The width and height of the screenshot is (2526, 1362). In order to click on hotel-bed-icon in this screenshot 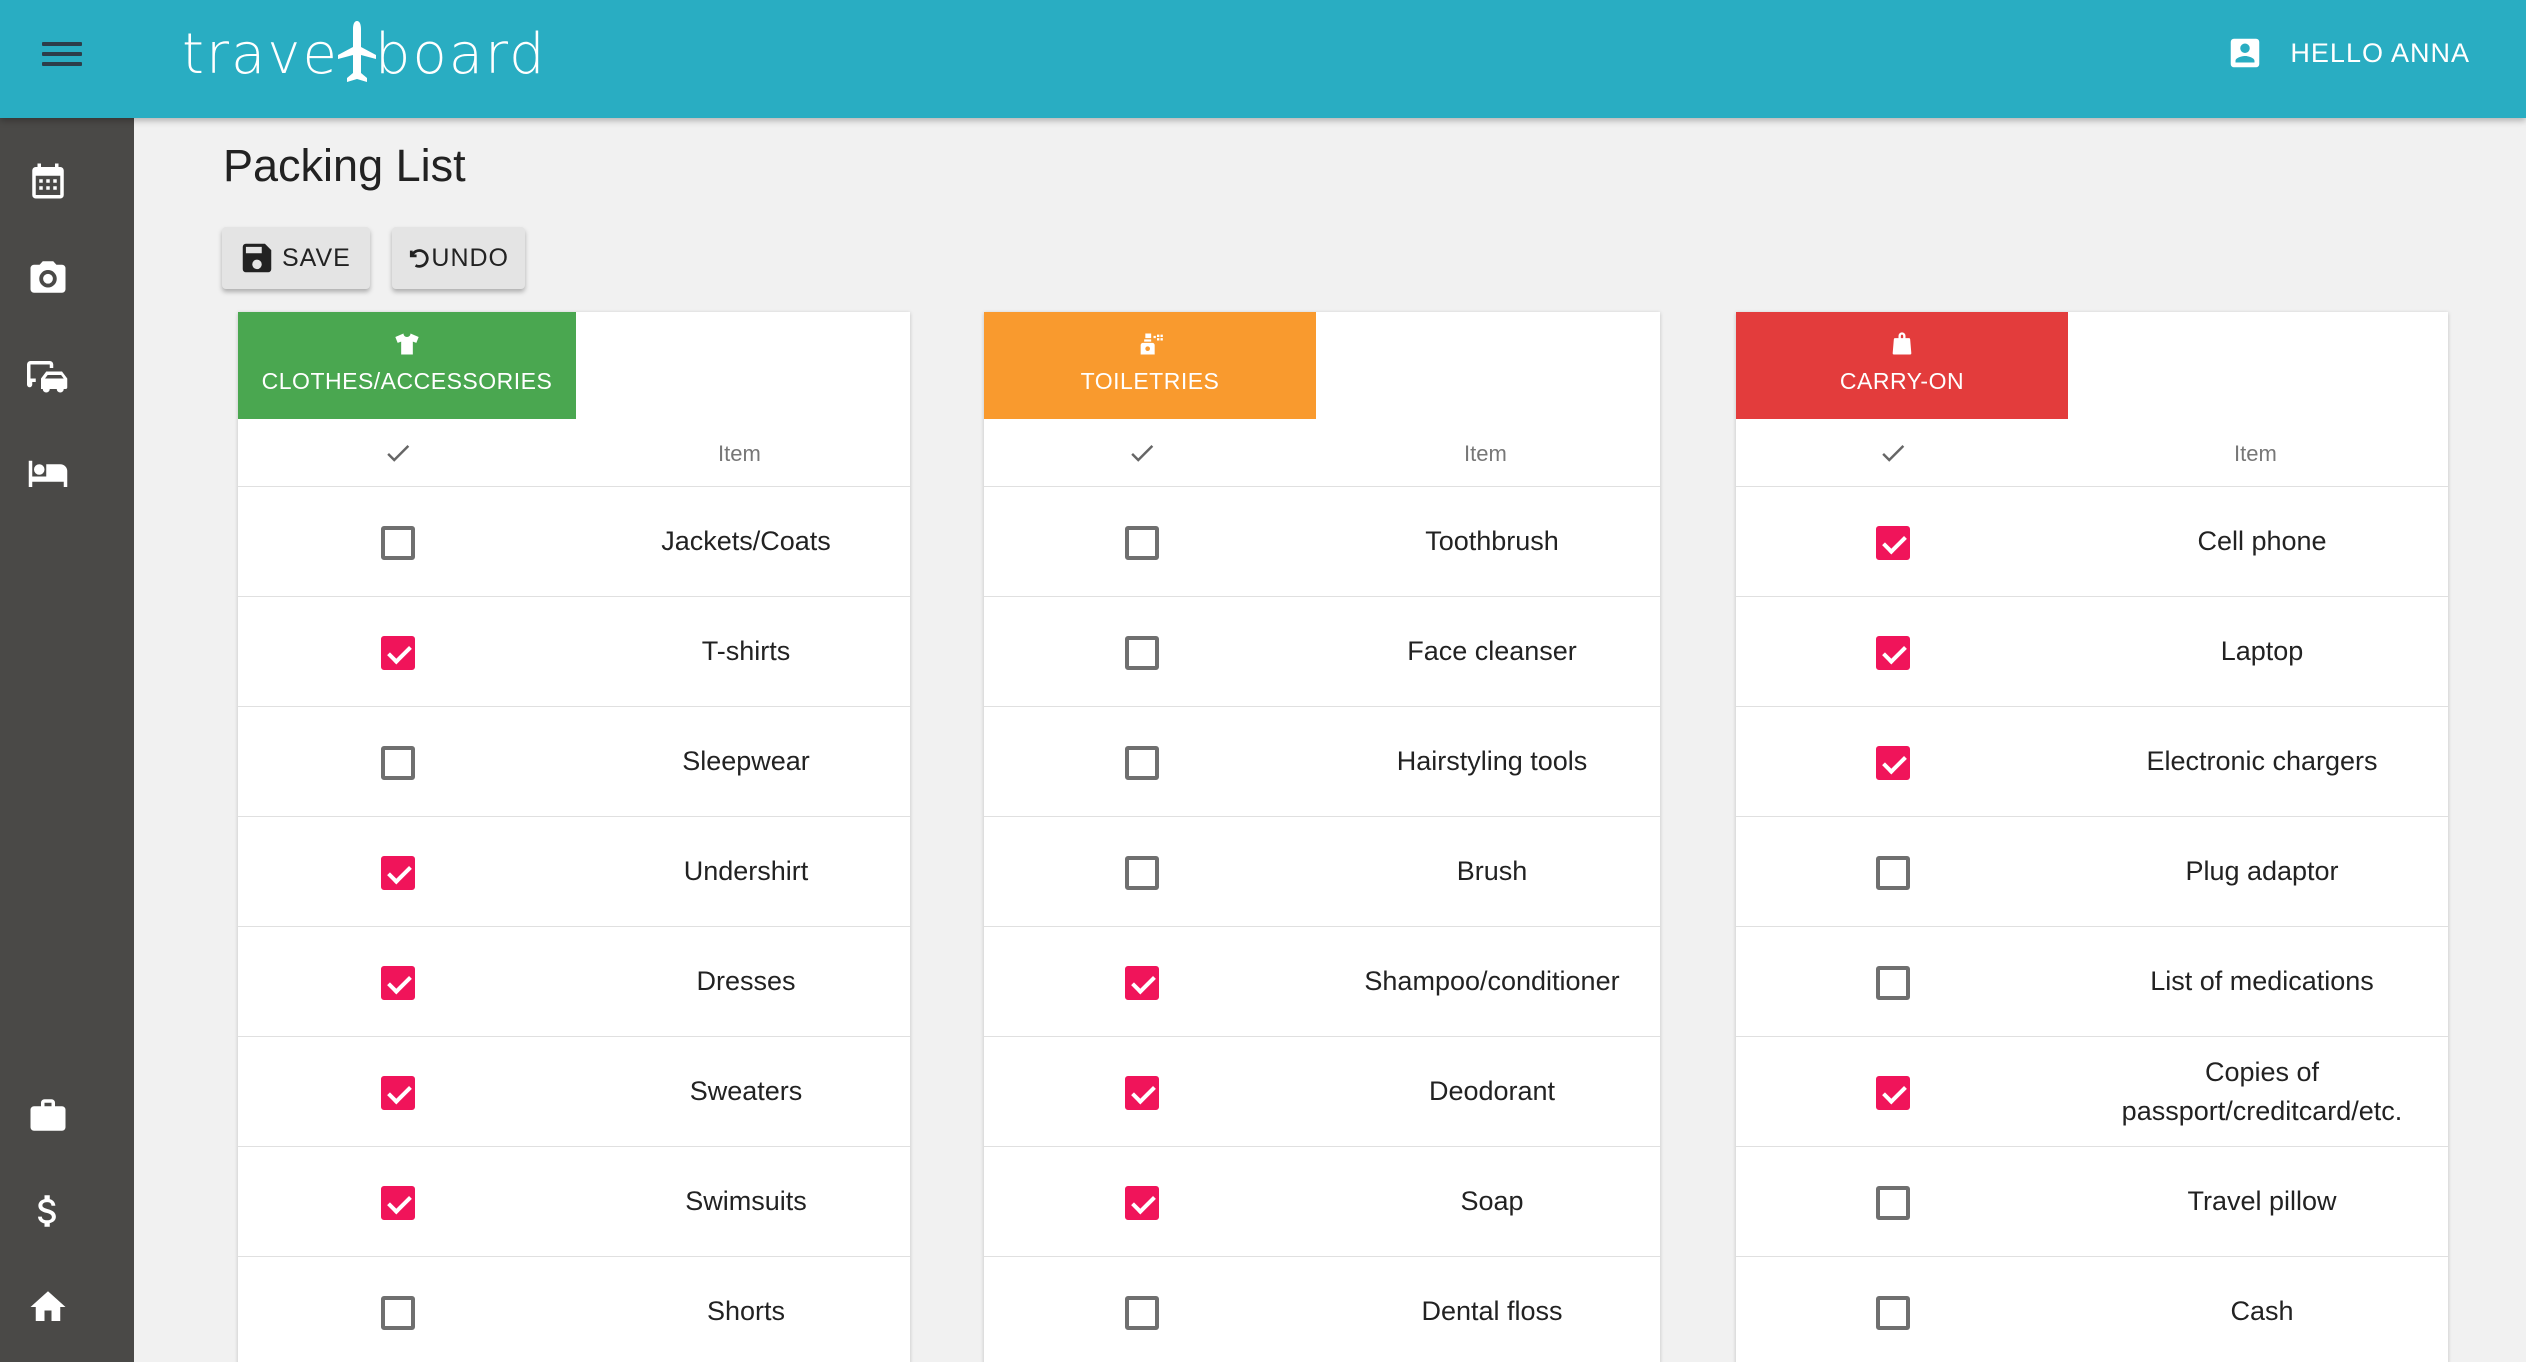, I will do `click(48, 473)`.